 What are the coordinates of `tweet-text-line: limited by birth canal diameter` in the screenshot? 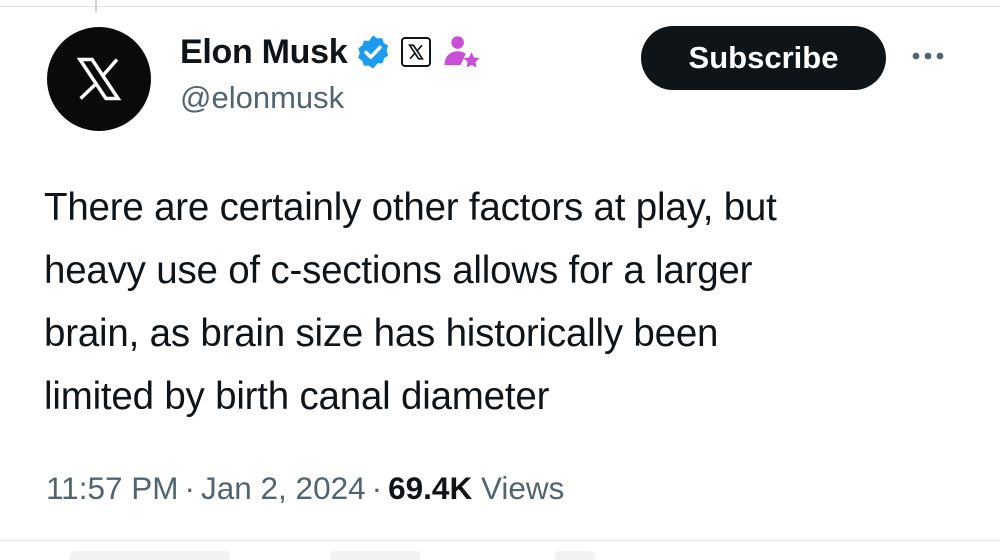 It's located at (297, 396).